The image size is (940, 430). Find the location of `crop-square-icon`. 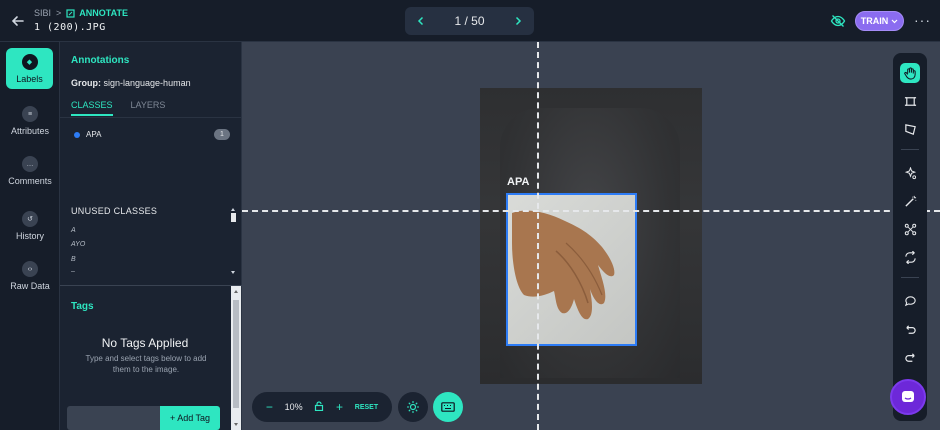

crop-square-icon is located at coordinates (910, 101).